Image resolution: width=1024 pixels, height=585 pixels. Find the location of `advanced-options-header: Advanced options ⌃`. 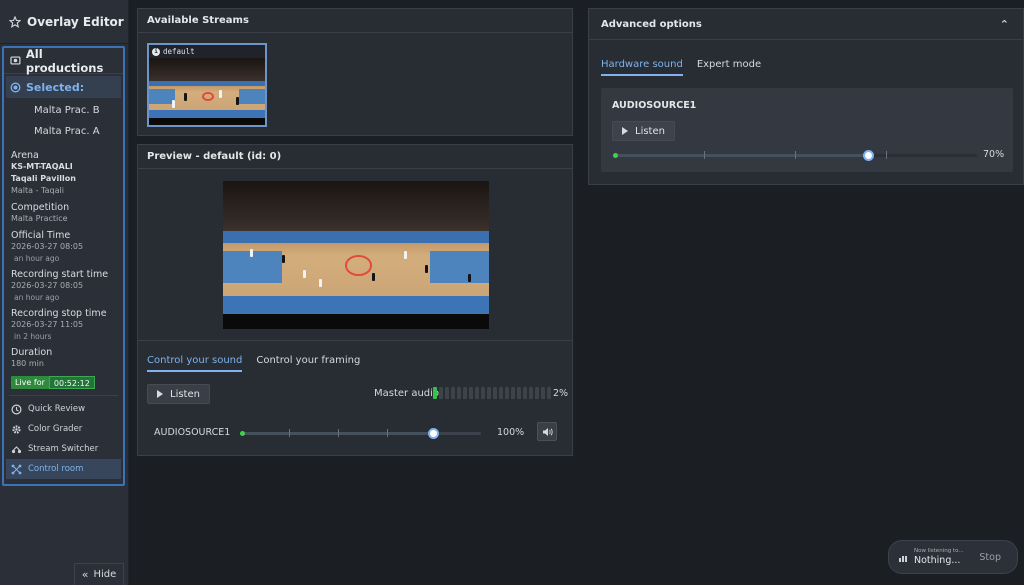

advanced-options-header: Advanced options ⌃ is located at coordinates (806, 24).